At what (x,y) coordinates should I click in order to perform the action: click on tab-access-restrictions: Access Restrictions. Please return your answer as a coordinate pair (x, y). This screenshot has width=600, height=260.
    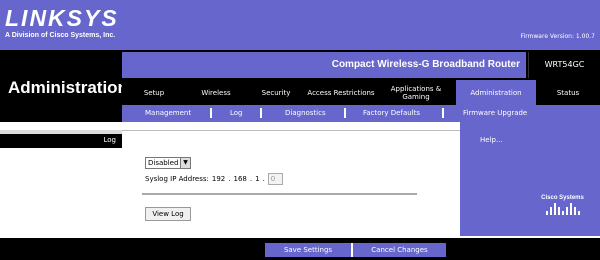
    Looking at the image, I should click on (341, 92).